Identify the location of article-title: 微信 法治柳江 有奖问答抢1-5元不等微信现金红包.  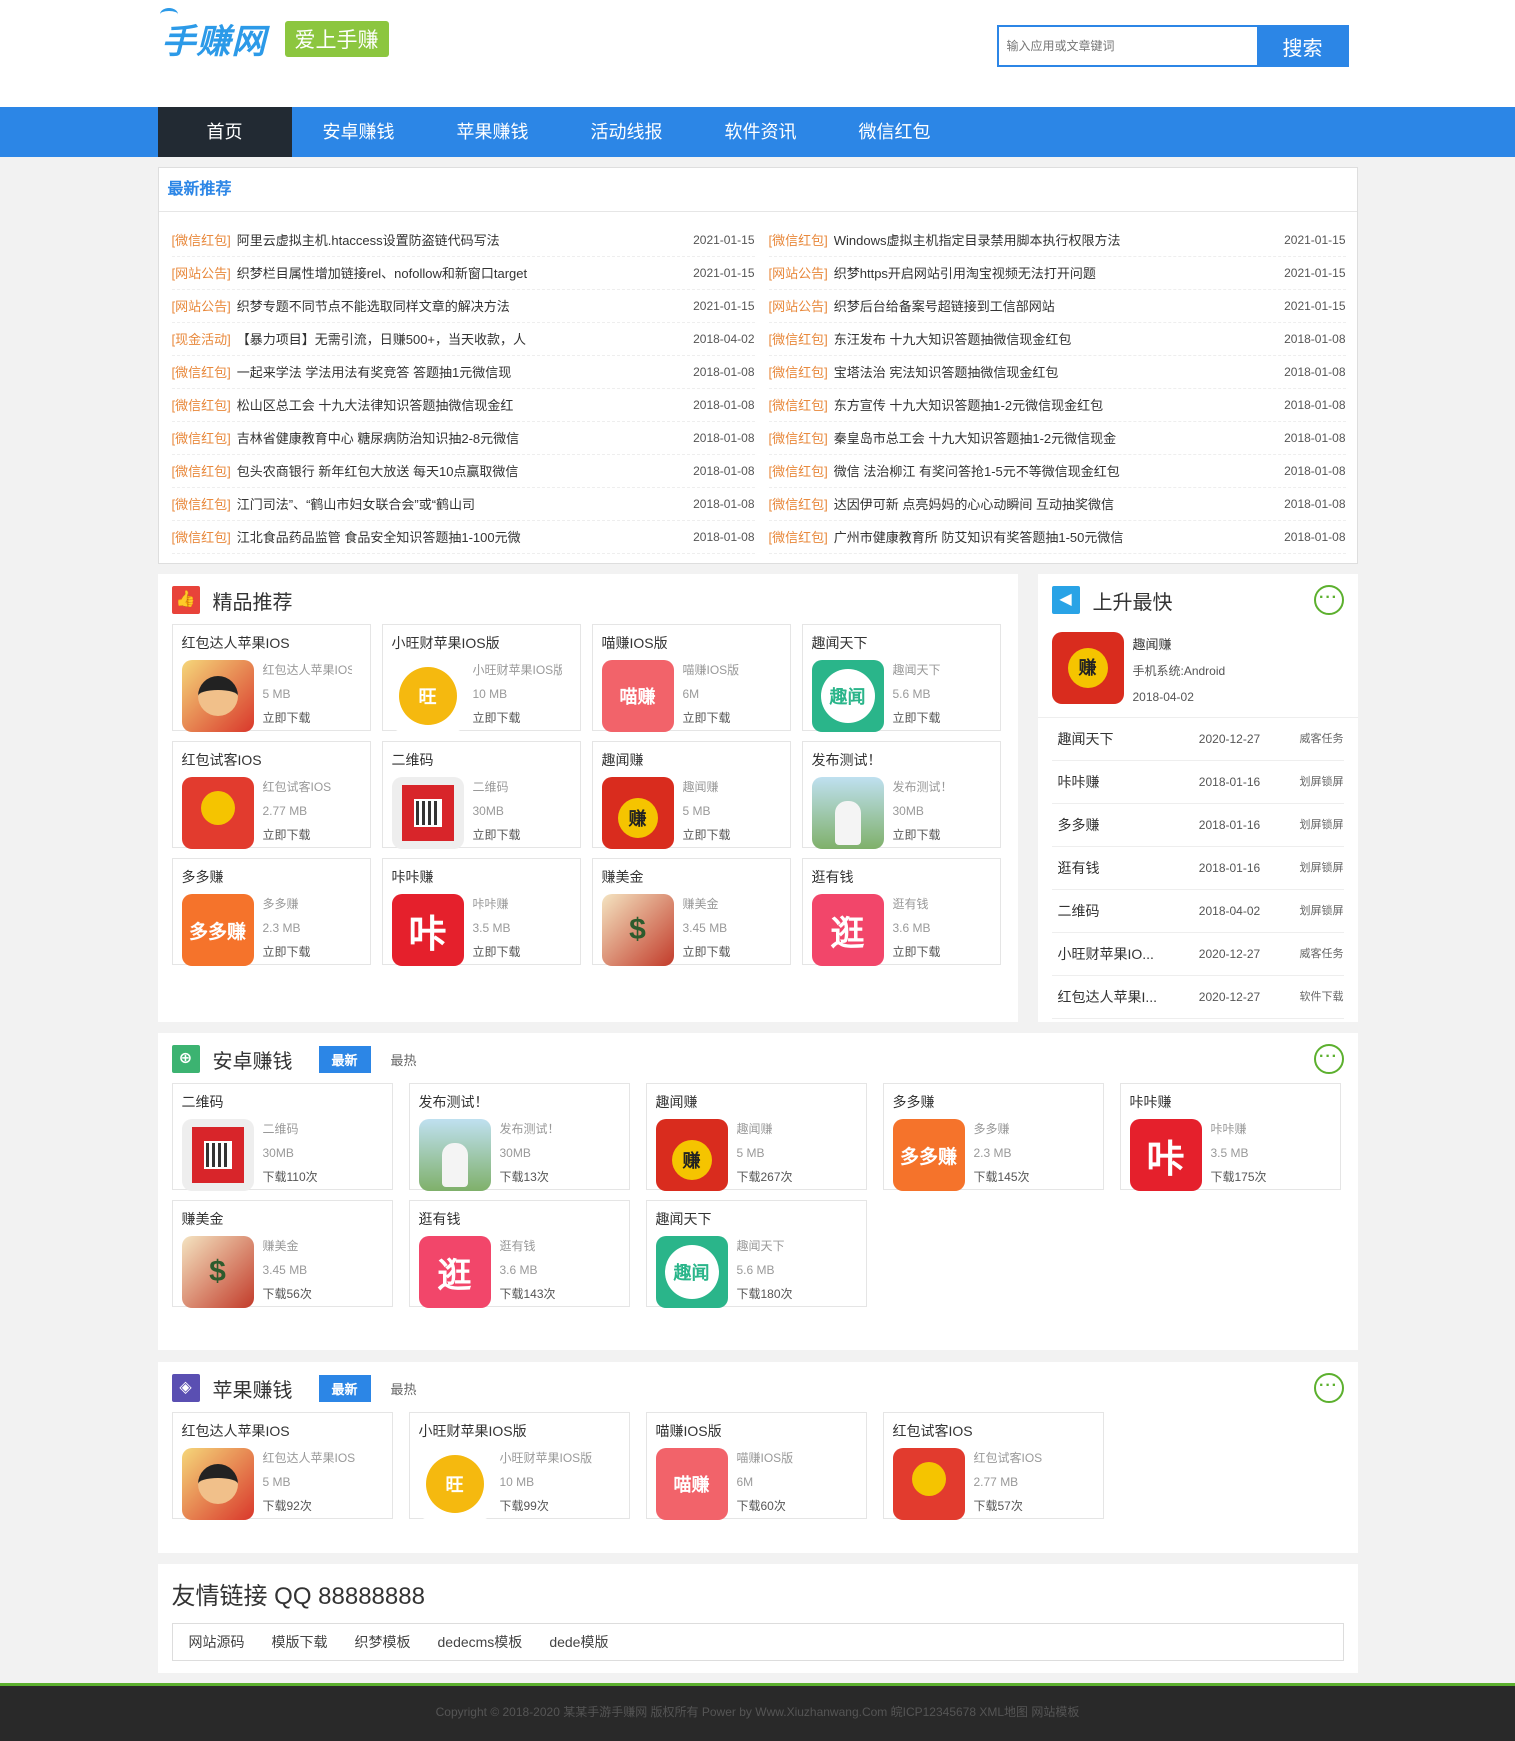
(1052, 471).